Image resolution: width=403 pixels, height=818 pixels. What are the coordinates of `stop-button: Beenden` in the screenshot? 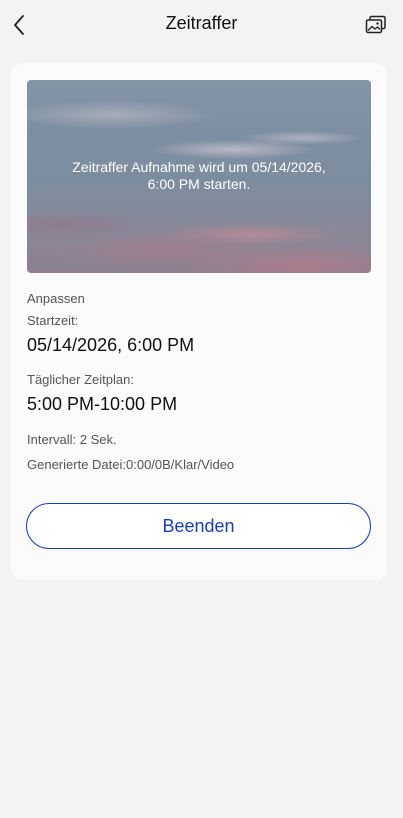 It's located at (198, 526).